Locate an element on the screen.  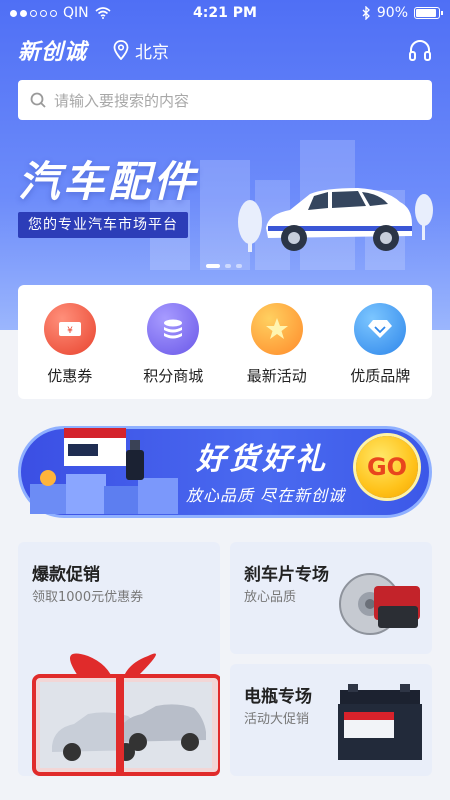
quick-item-activities: 最新活动 is located at coordinates (277, 344).